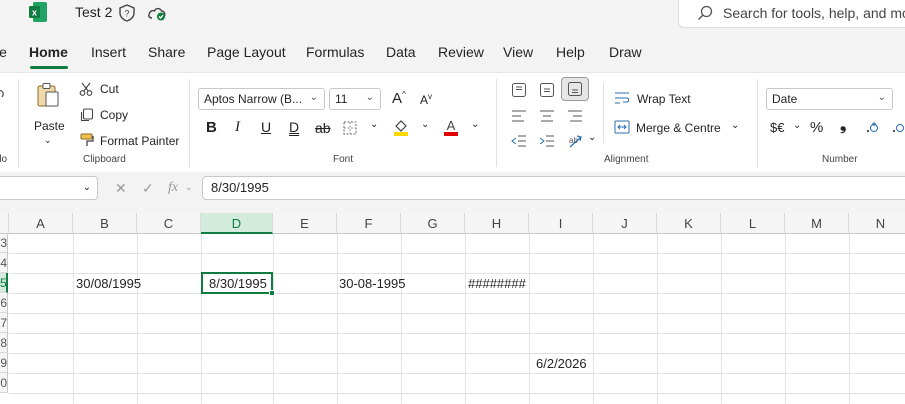  Describe the element at coordinates (4, 343) in the screenshot. I see `row-header: 8` at that location.